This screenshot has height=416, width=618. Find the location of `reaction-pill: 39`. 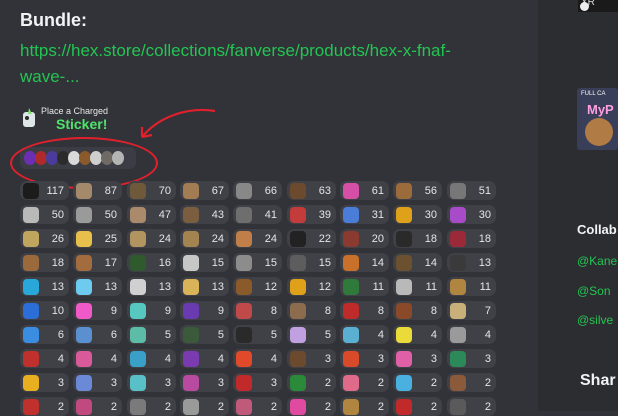

reaction-pill: 39 is located at coordinates (311, 214).